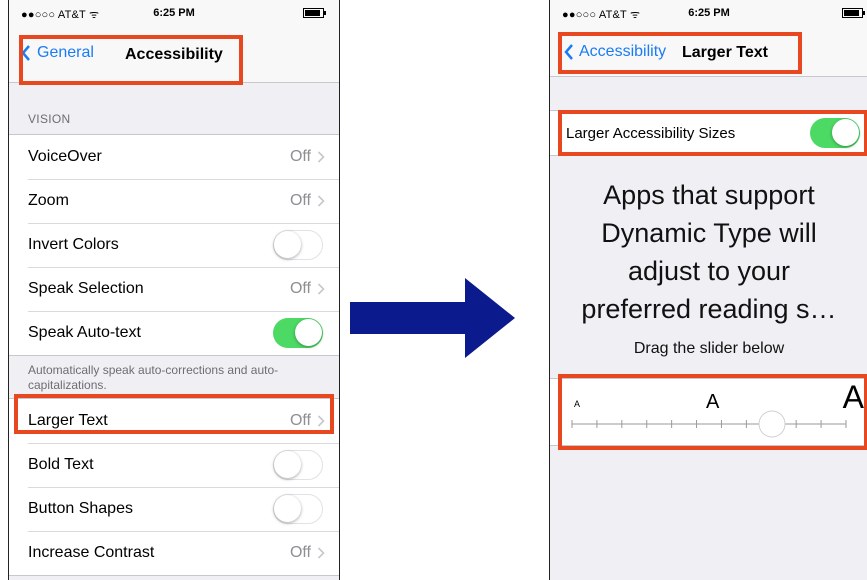 The height and width of the screenshot is (580, 867). I want to click on settings-row-voiceover: VoiceOver Off, so click(174, 157).